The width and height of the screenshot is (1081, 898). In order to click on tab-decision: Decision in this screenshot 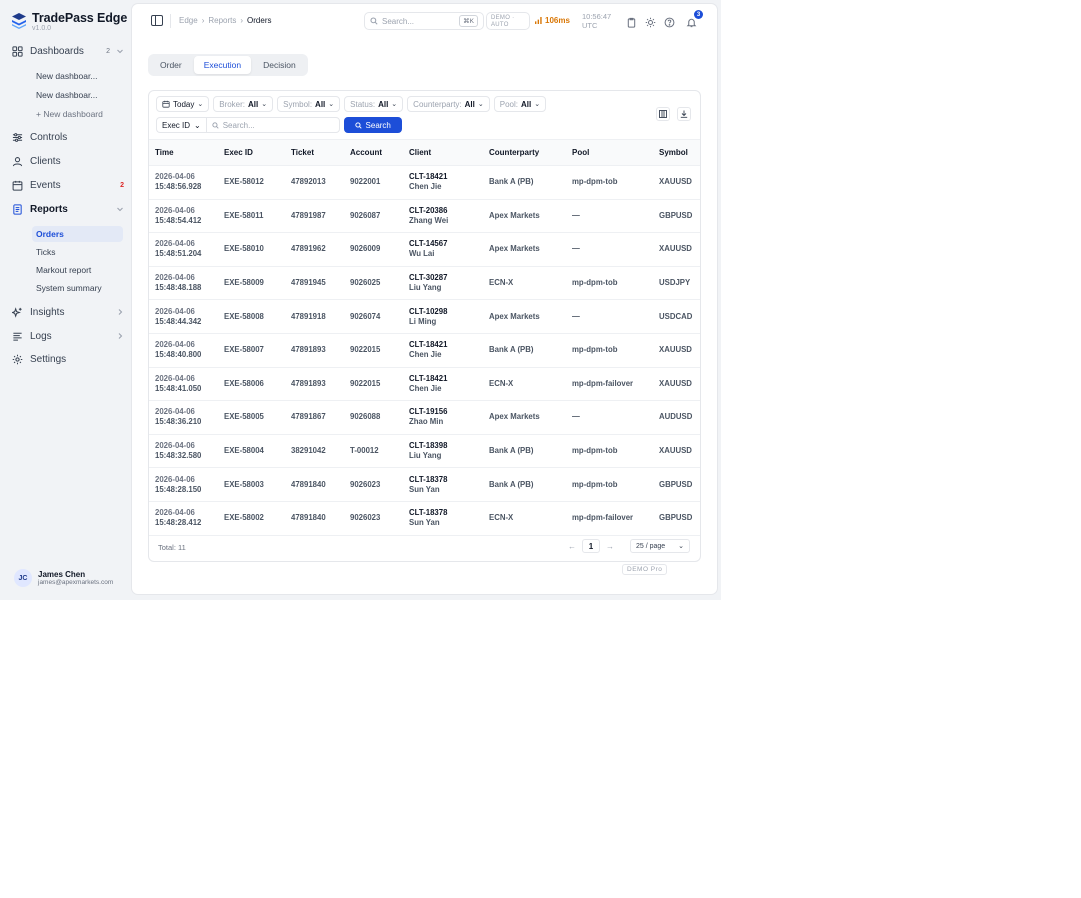, I will do `click(279, 65)`.